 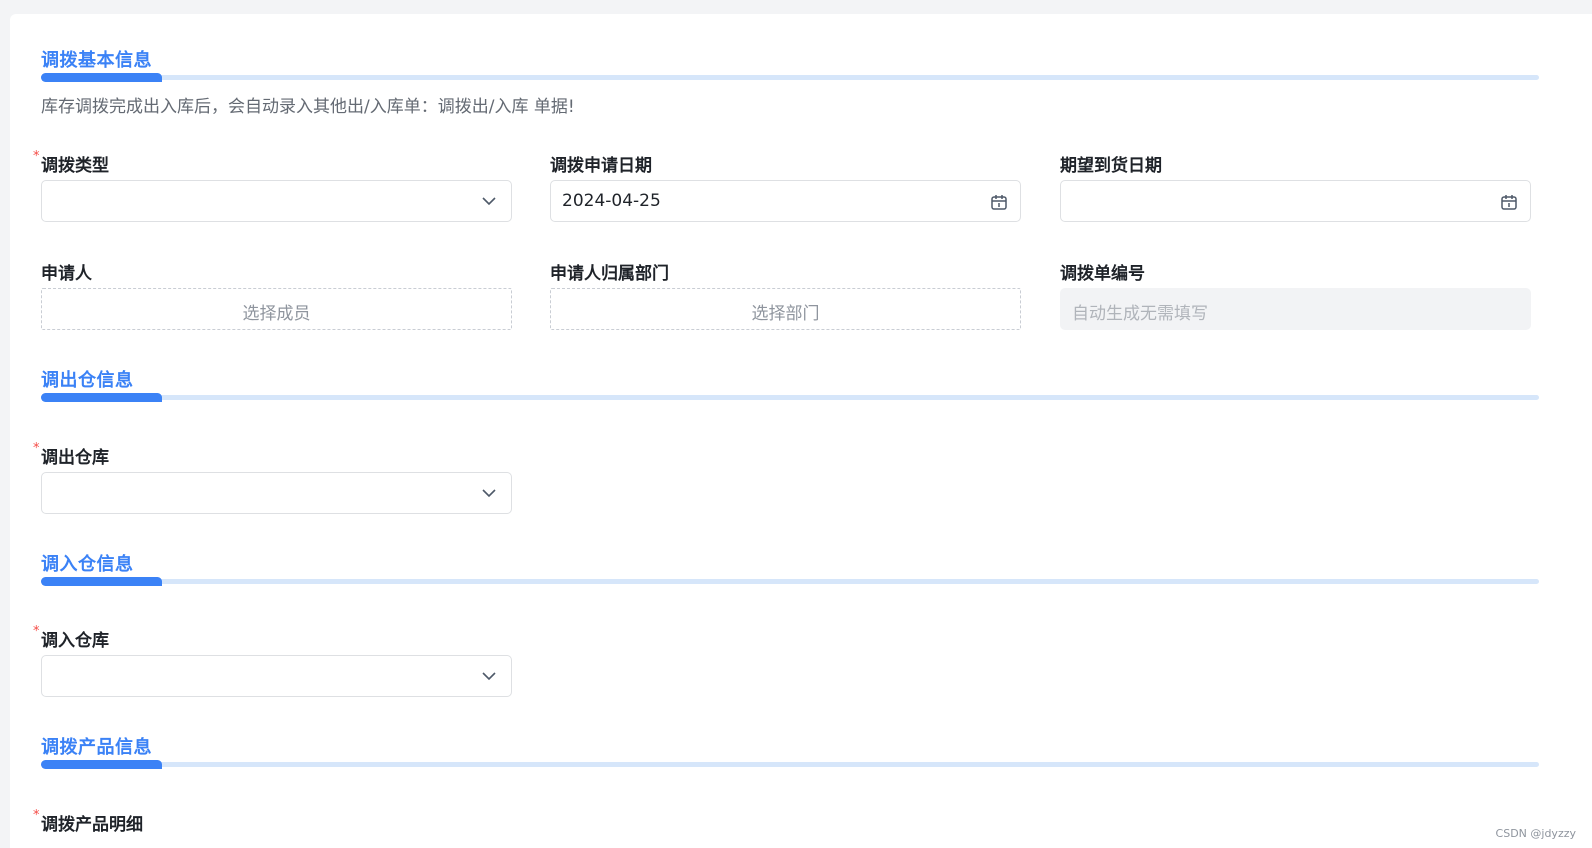 I want to click on label-text: 申请人归属部门, so click(x=609, y=274).